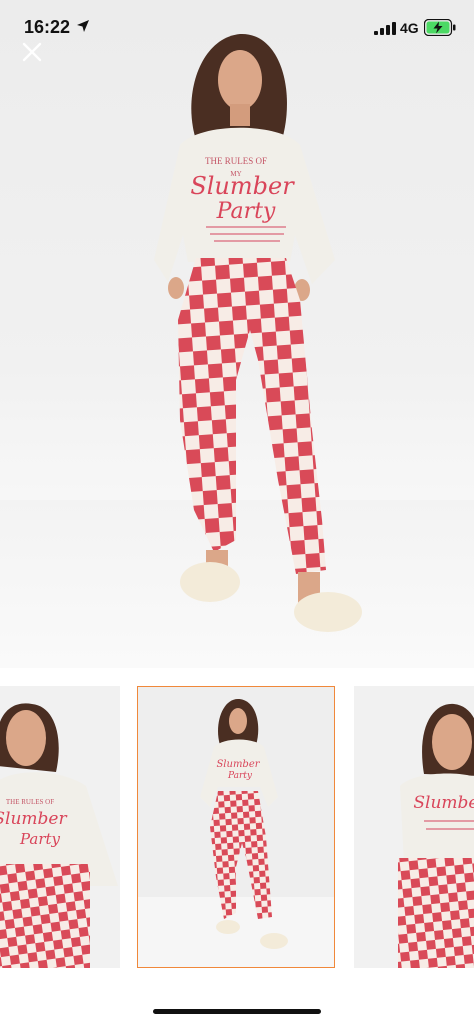  Describe the element at coordinates (440, 27) in the screenshot. I see `battery-charging-icon` at that location.